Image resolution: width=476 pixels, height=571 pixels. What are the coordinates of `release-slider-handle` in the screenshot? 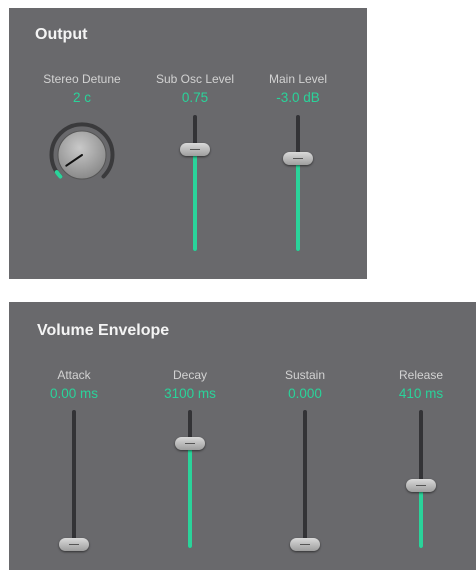 It's located at (421, 486).